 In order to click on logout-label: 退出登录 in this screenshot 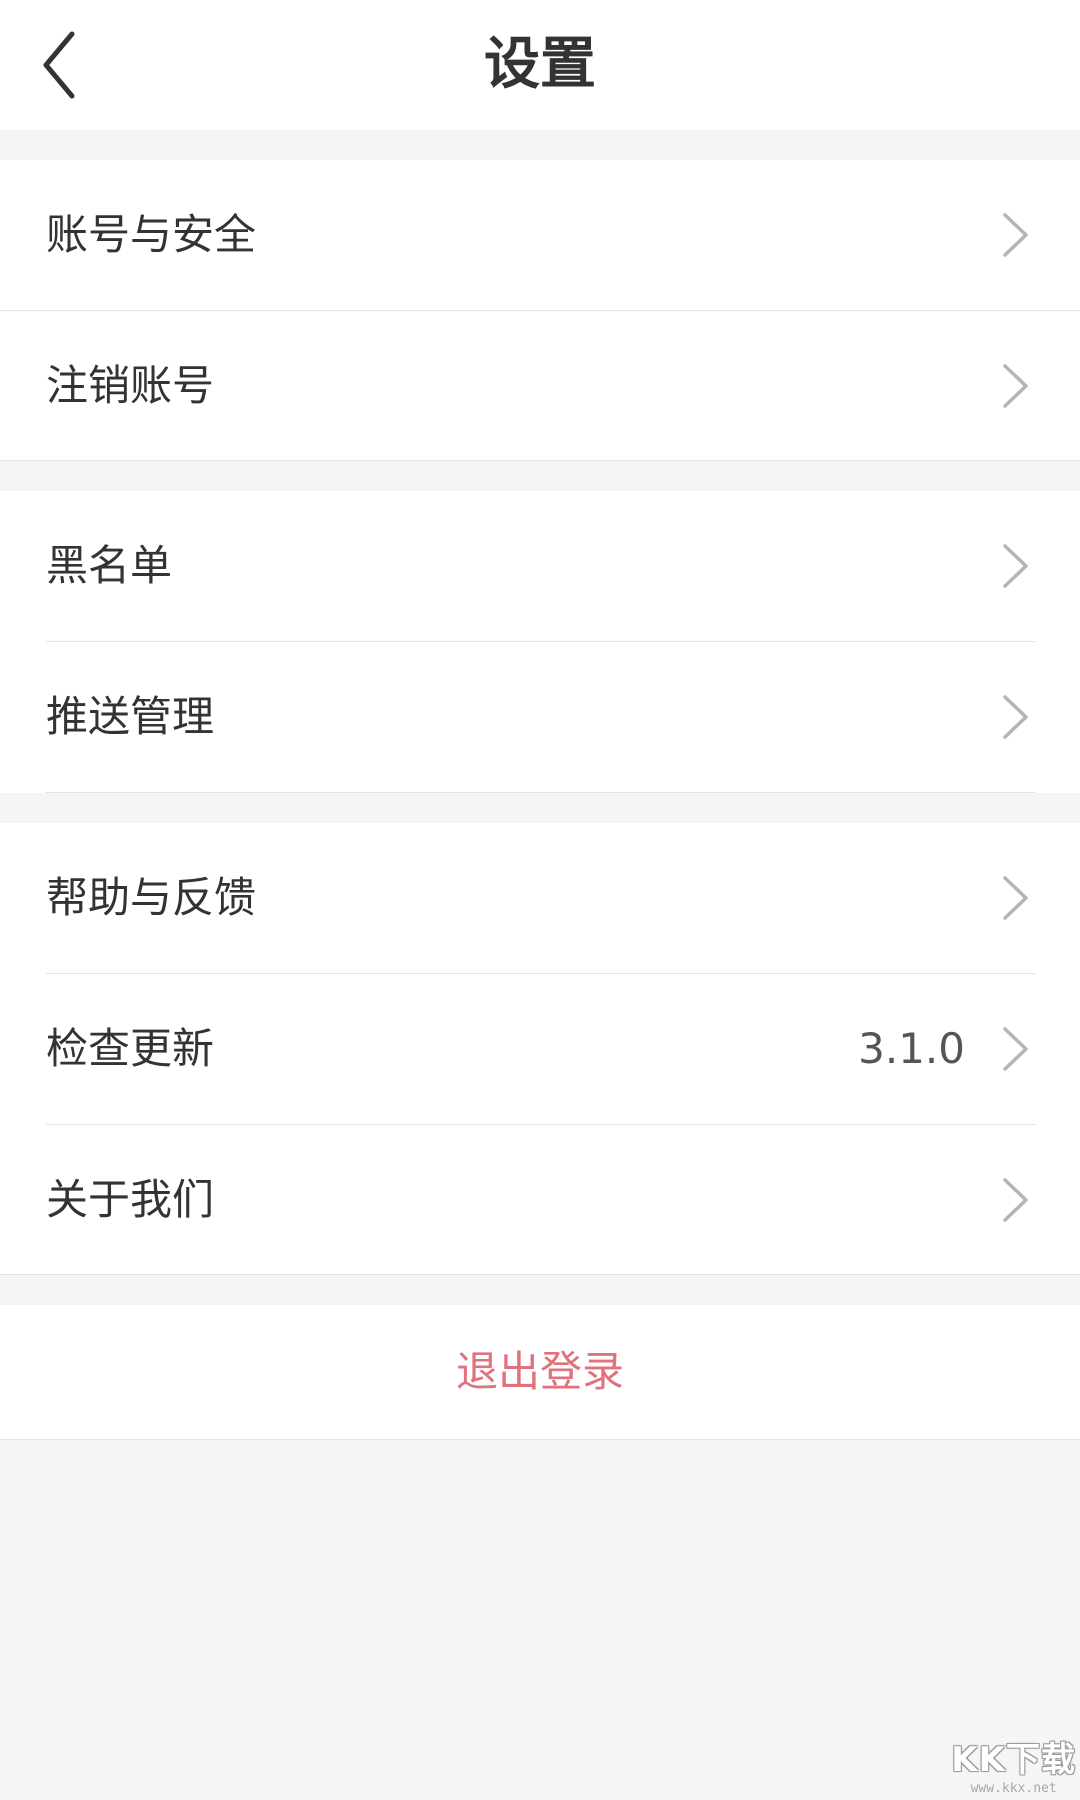, I will do `click(539, 1371)`.